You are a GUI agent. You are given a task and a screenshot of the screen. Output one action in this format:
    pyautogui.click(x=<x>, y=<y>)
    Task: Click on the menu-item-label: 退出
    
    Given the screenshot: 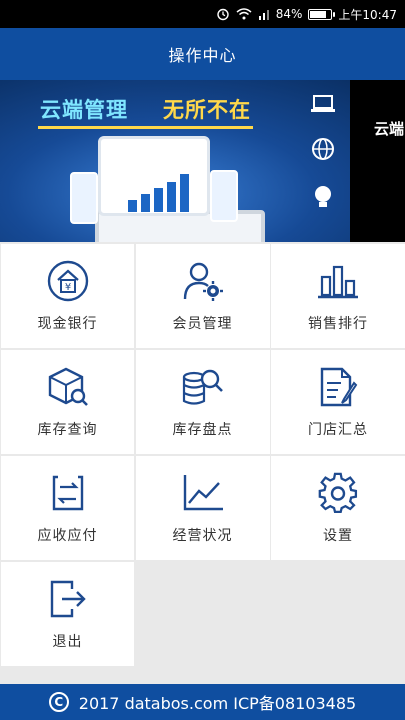 What is the action you would take?
    pyautogui.click(x=67, y=642)
    